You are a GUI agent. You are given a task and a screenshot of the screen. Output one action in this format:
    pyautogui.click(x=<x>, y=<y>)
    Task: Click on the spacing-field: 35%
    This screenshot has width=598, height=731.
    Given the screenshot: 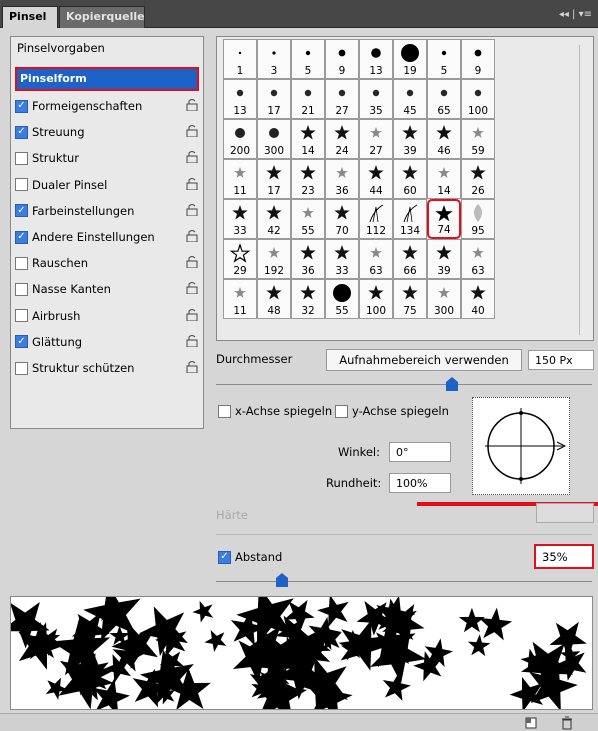 What is the action you would take?
    pyautogui.click(x=564, y=556)
    